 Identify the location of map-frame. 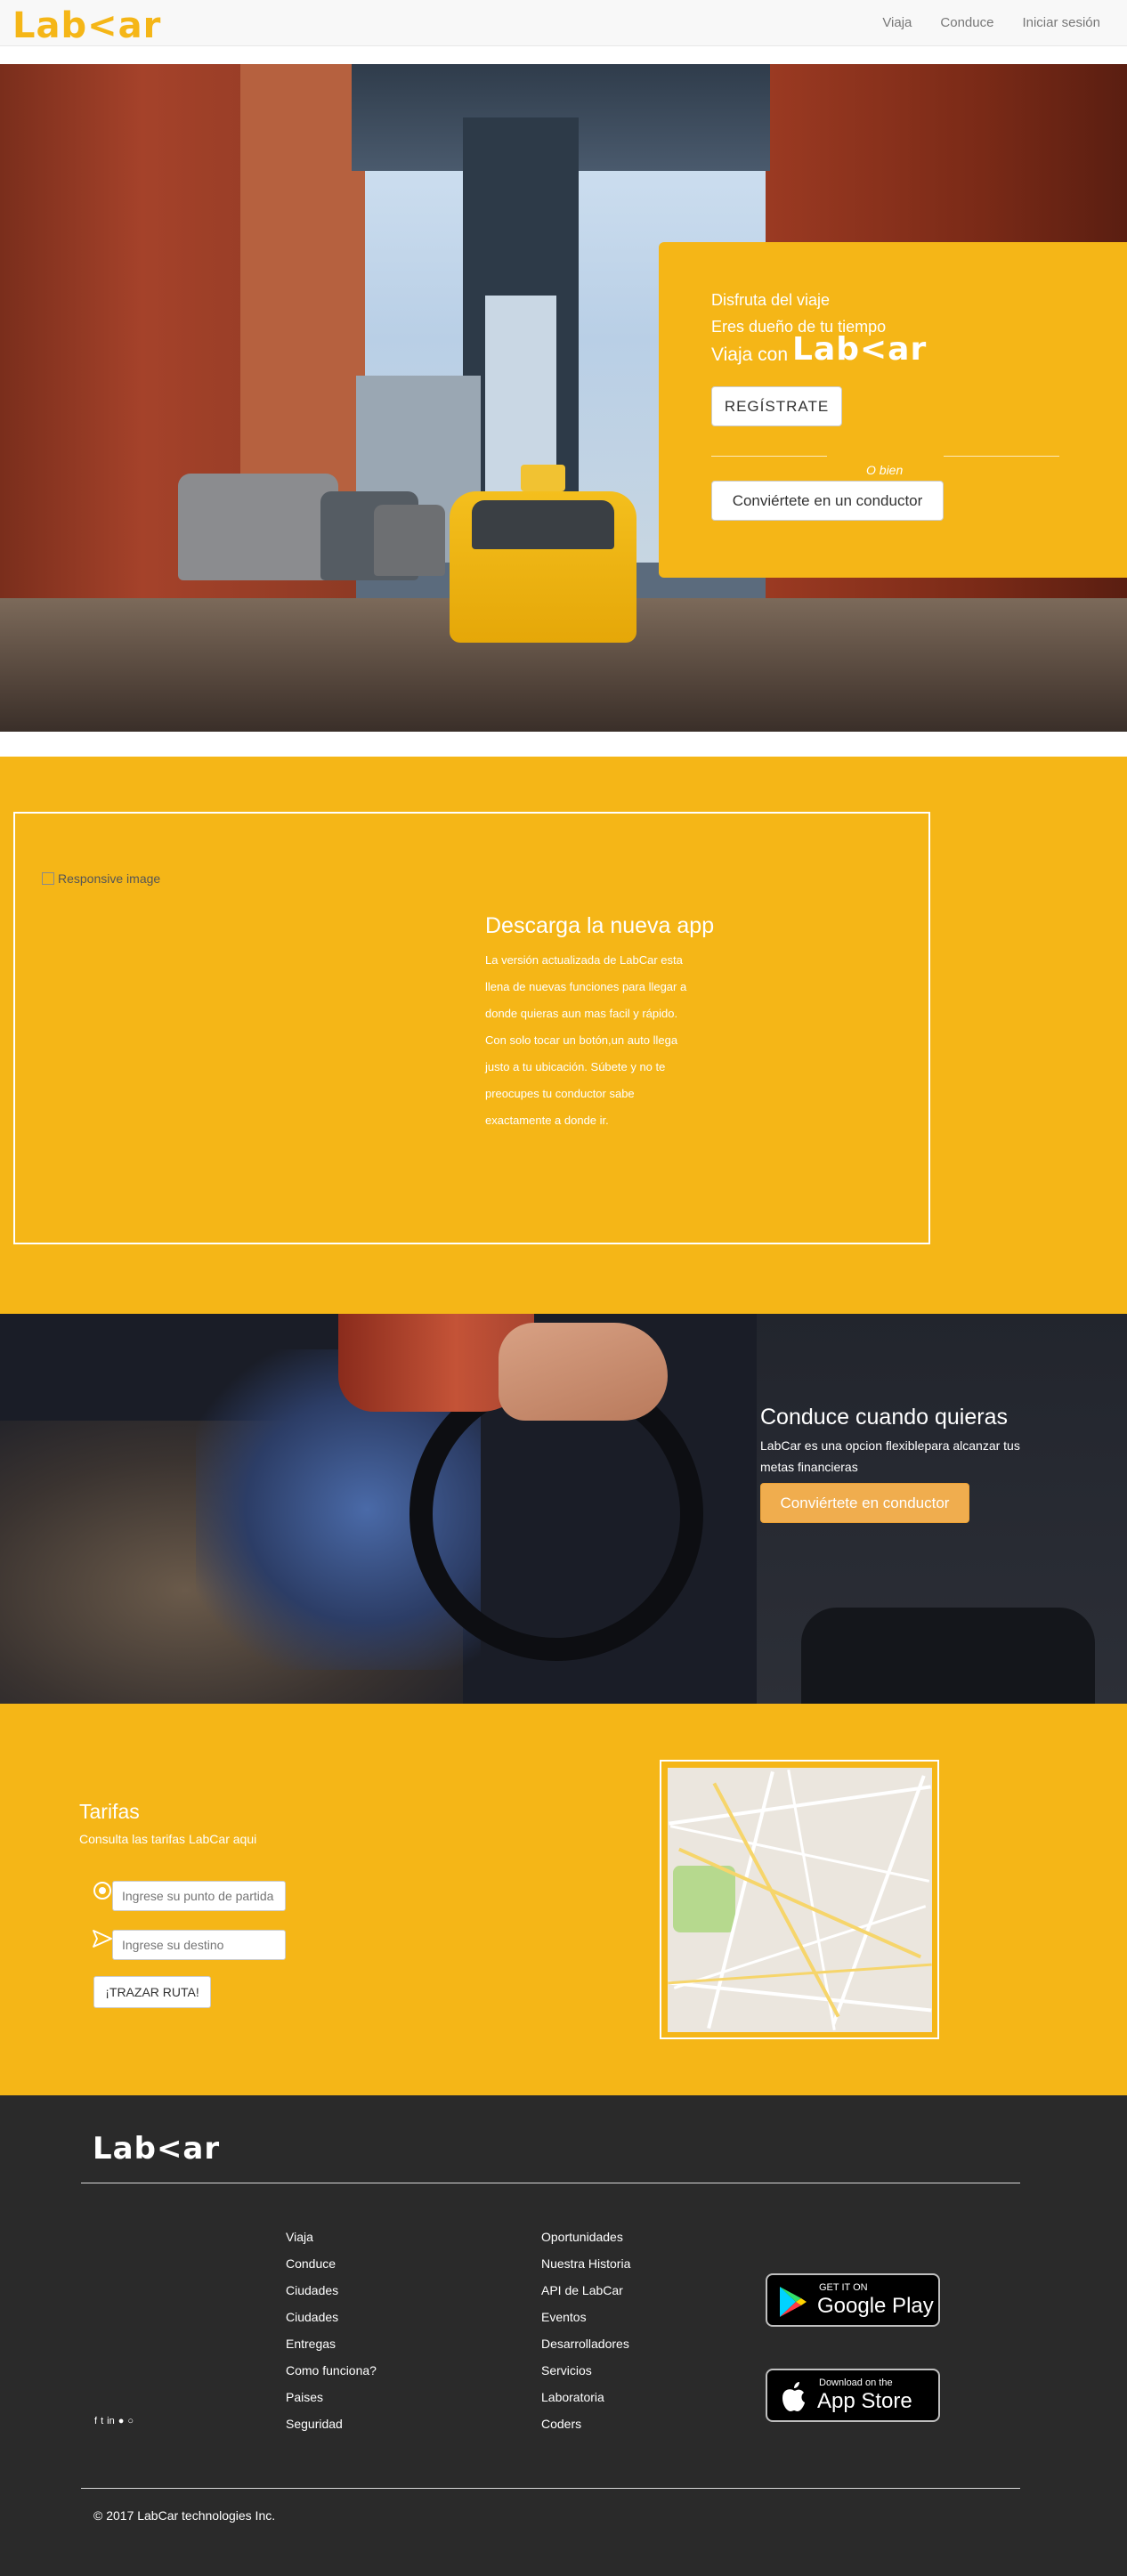
(799, 1900).